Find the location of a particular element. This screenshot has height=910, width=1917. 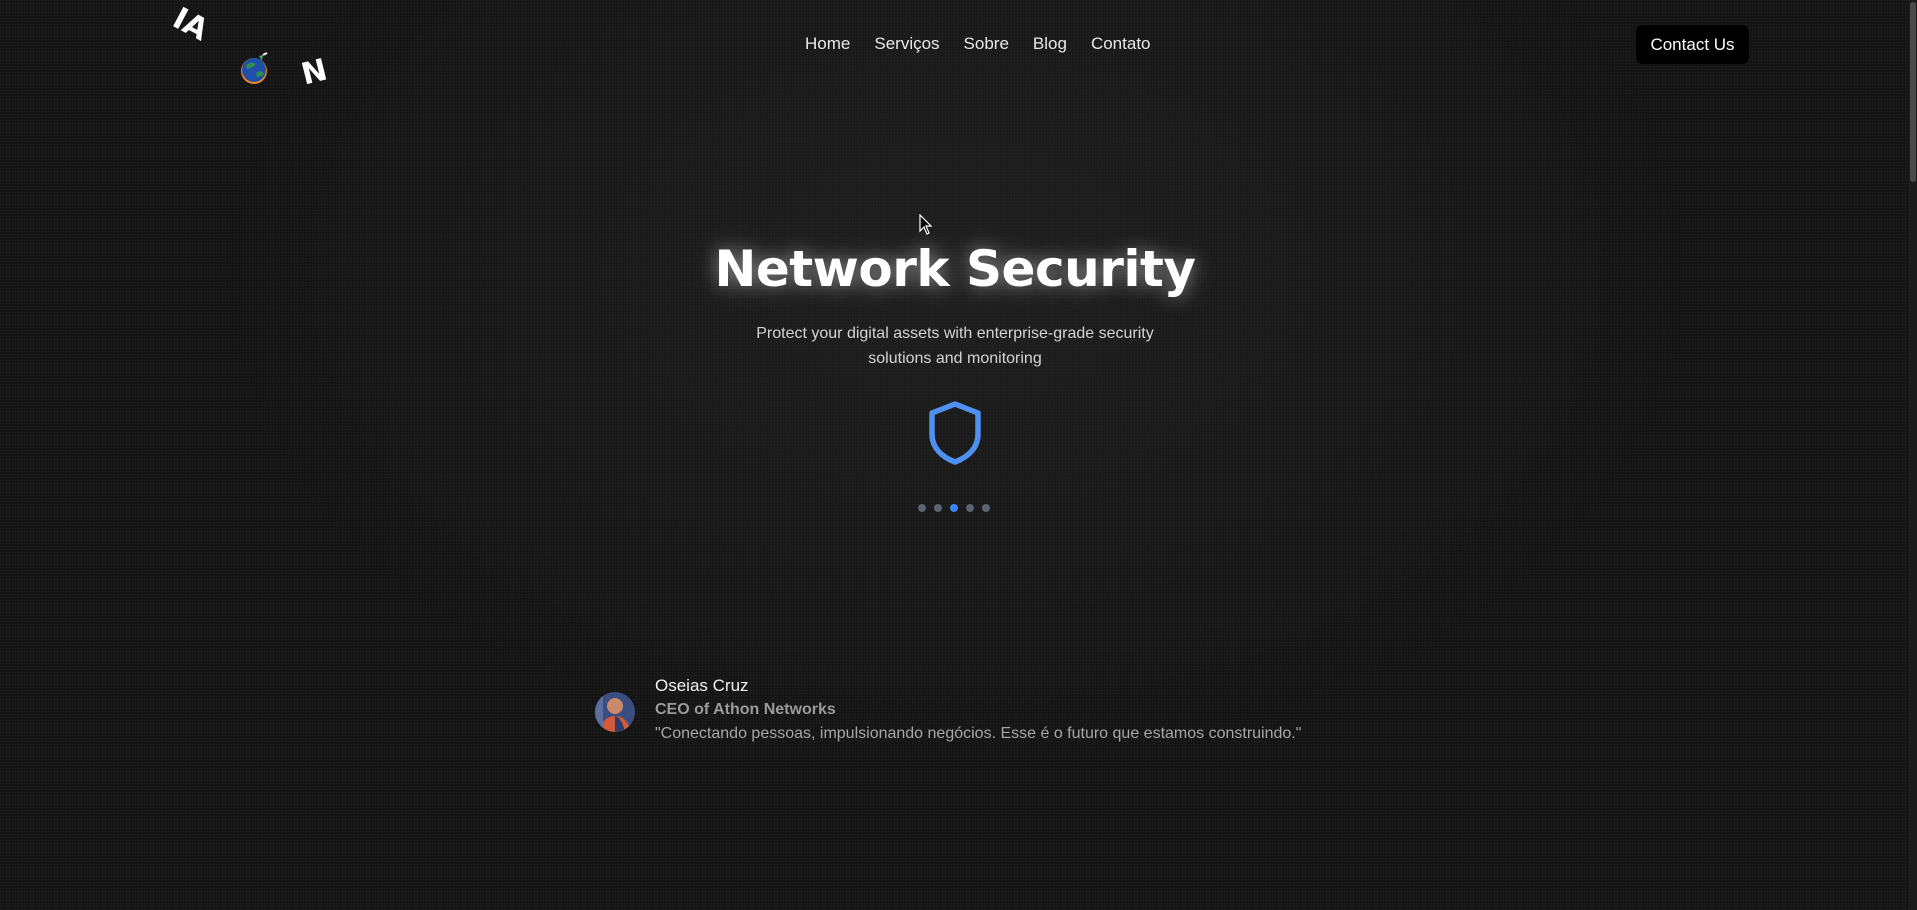

hero-title: Network Security is located at coordinates (955, 269).